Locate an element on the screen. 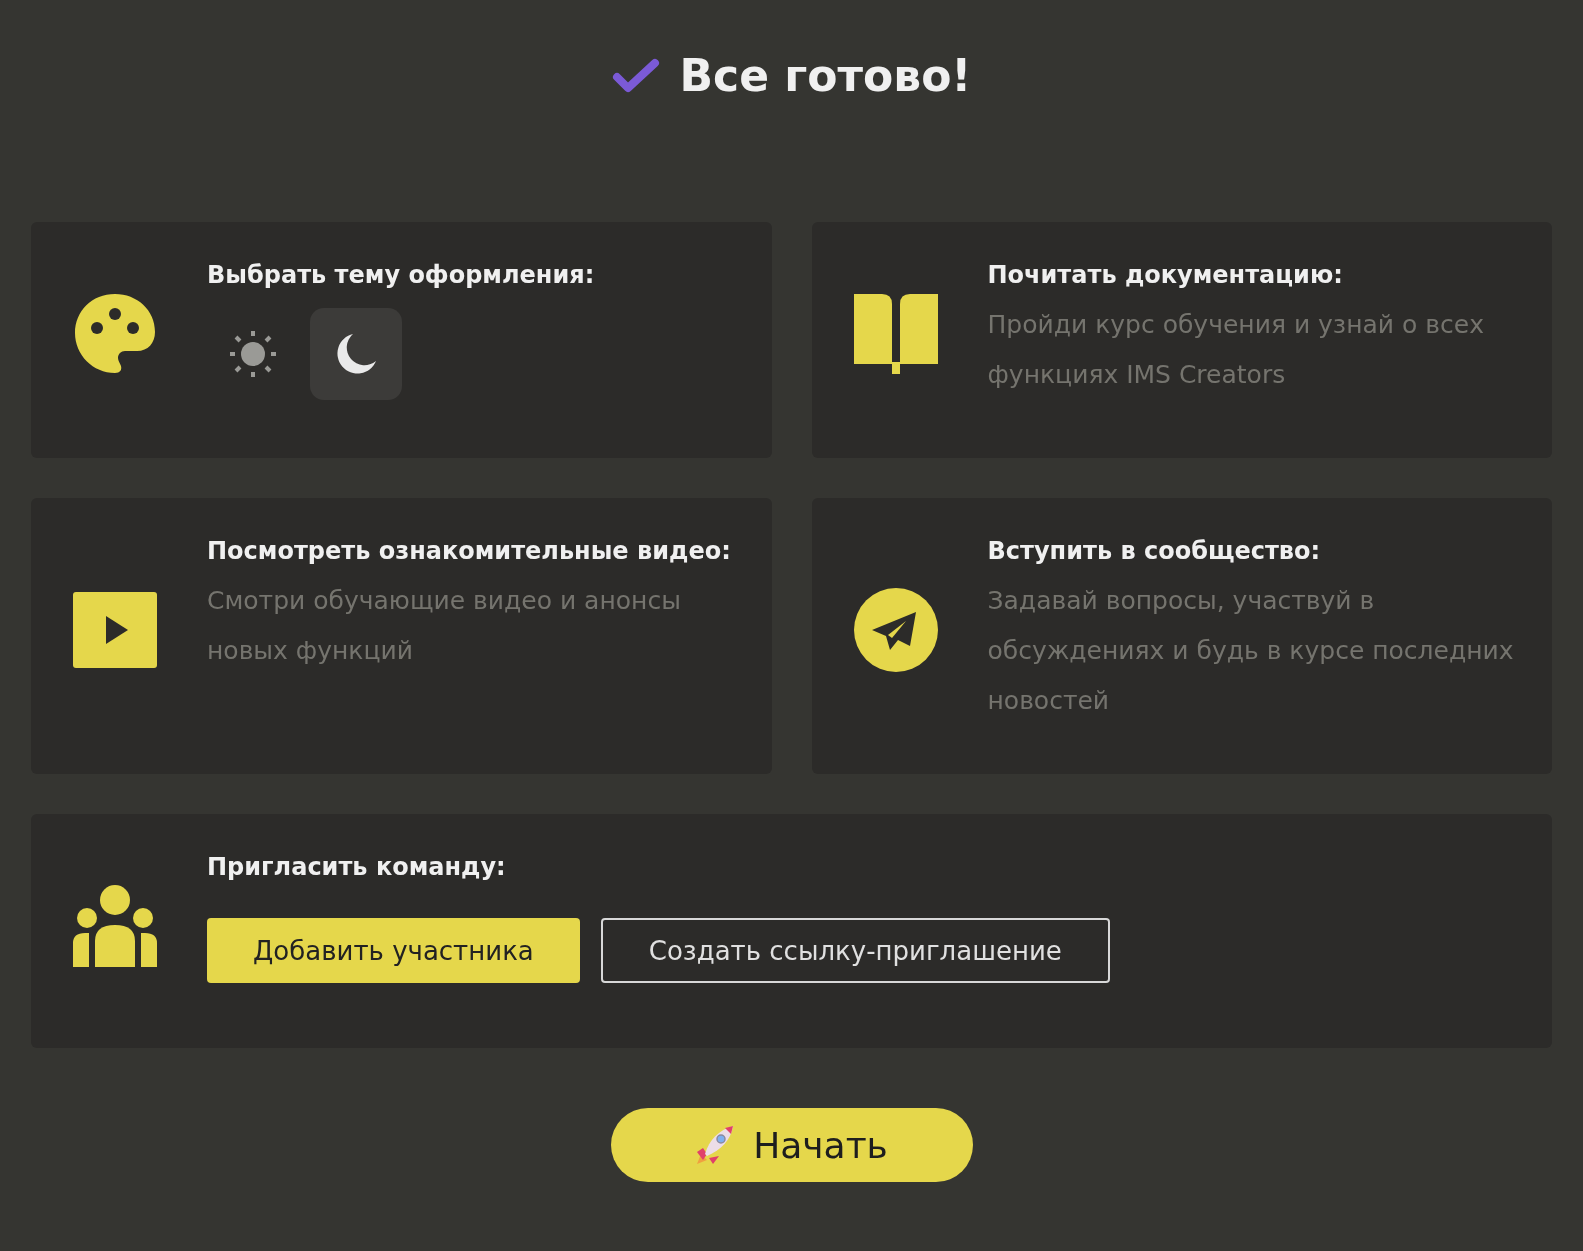 The width and height of the screenshot is (1583, 1251). theme-option is located at coordinates (356, 354).